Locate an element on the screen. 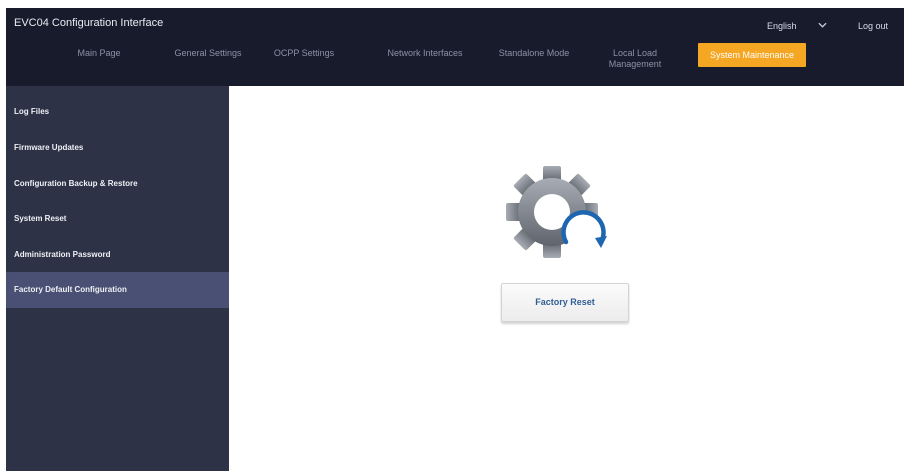 The image size is (910, 473). nav-ocpp-settings: OCPP Settings is located at coordinates (304, 59).